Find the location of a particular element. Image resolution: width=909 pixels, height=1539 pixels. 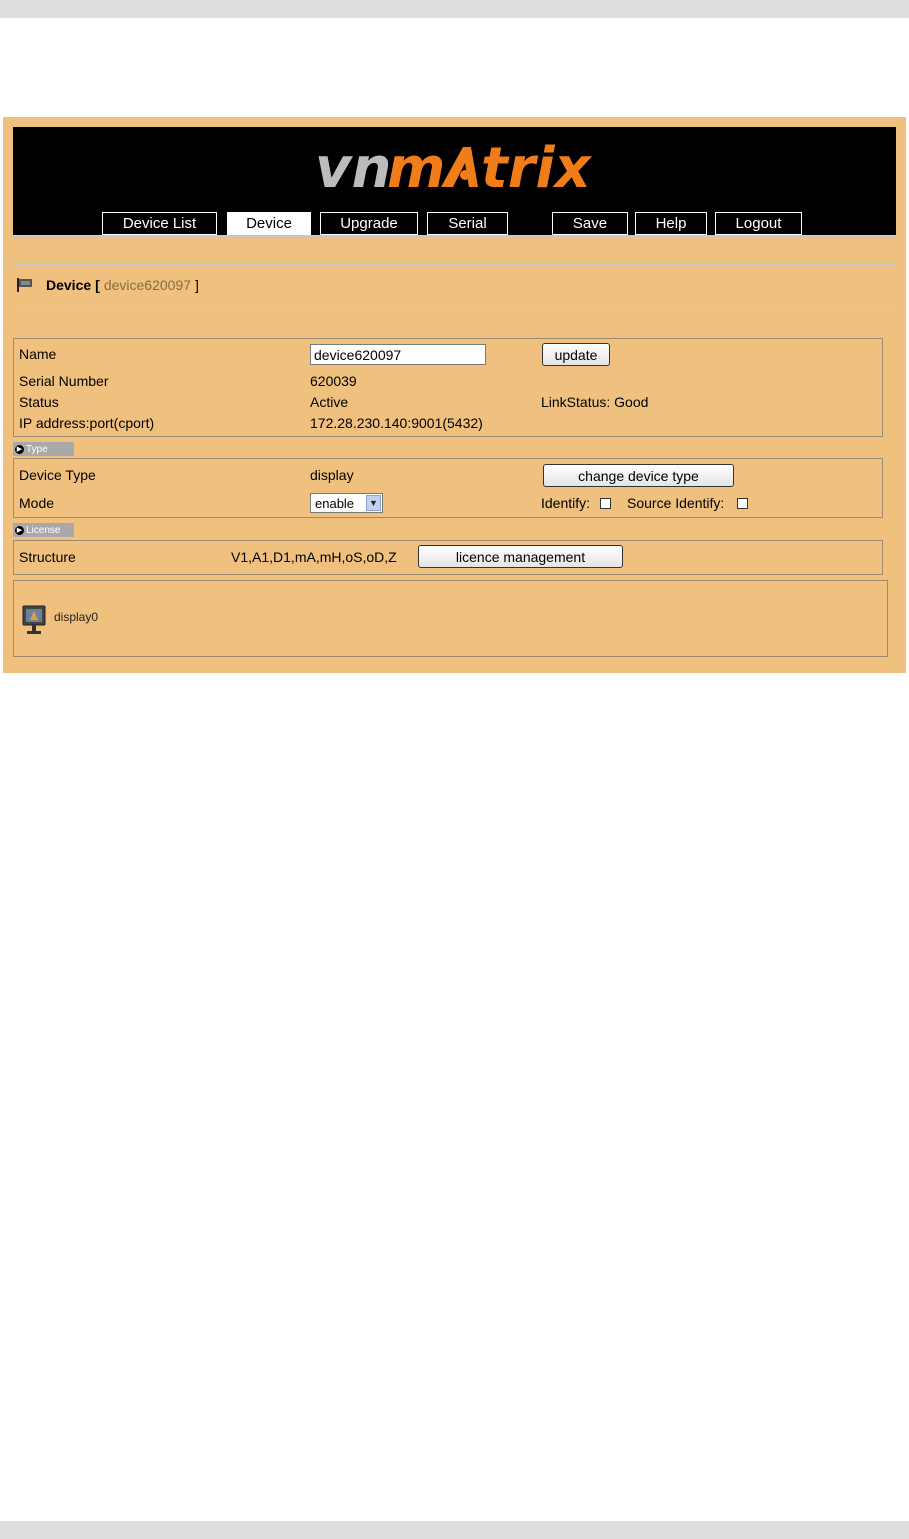

title-bracket-open: [ is located at coordinates (97, 285).